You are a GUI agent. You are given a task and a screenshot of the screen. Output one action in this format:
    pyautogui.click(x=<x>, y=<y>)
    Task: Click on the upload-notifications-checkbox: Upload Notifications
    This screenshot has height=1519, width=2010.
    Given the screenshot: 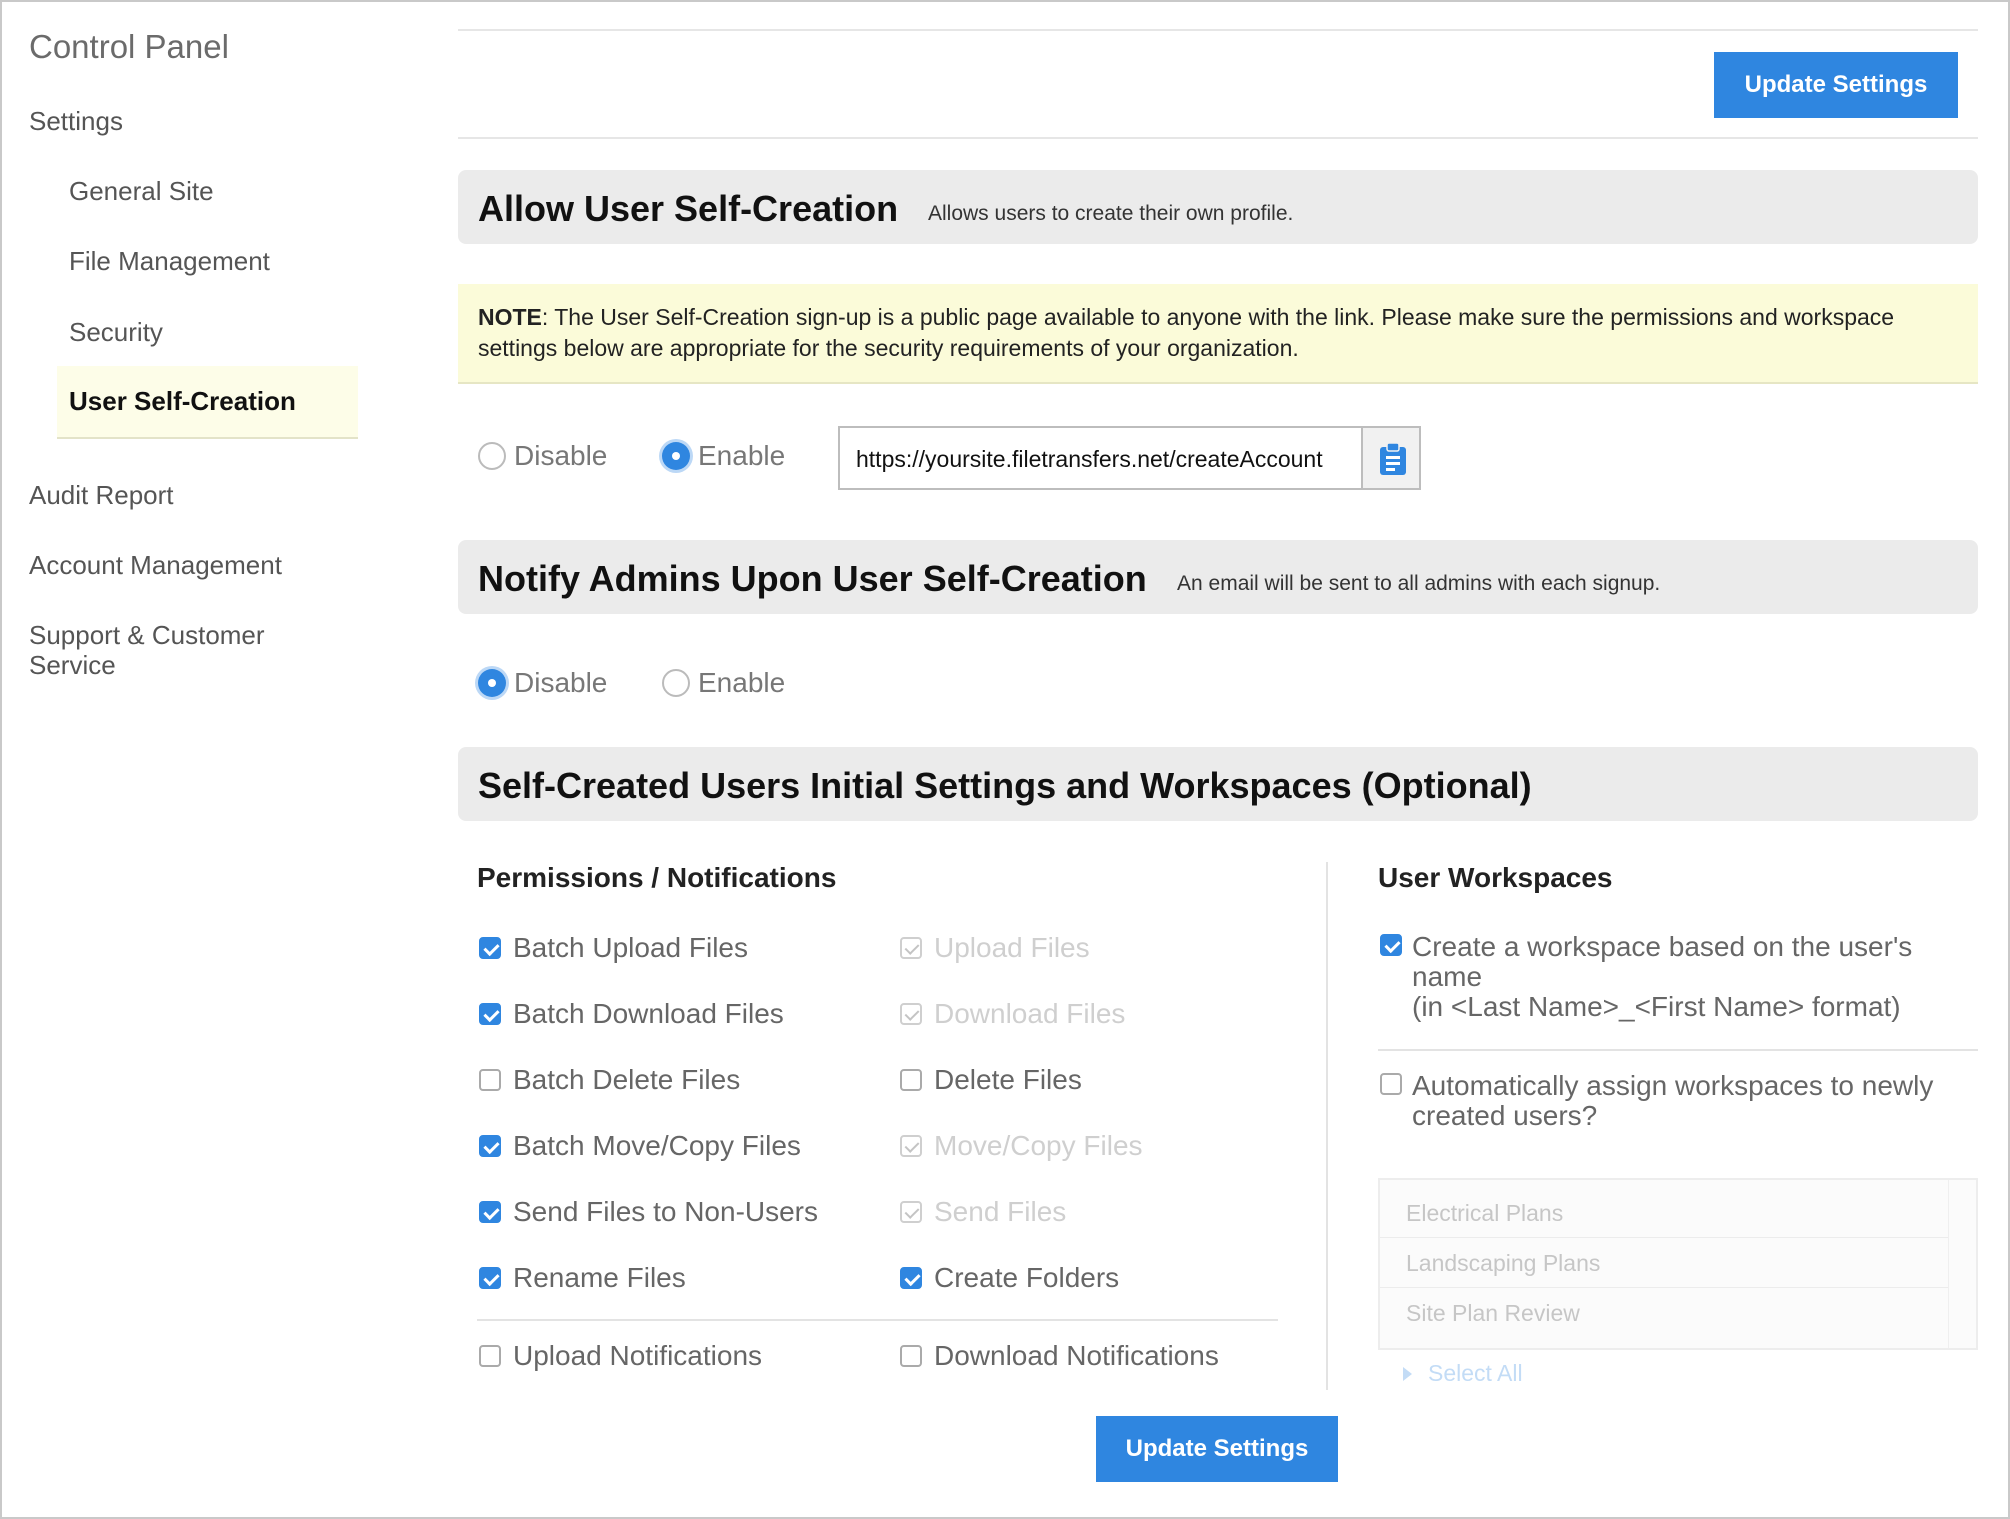 What is the action you would take?
    pyautogui.click(x=620, y=1356)
    